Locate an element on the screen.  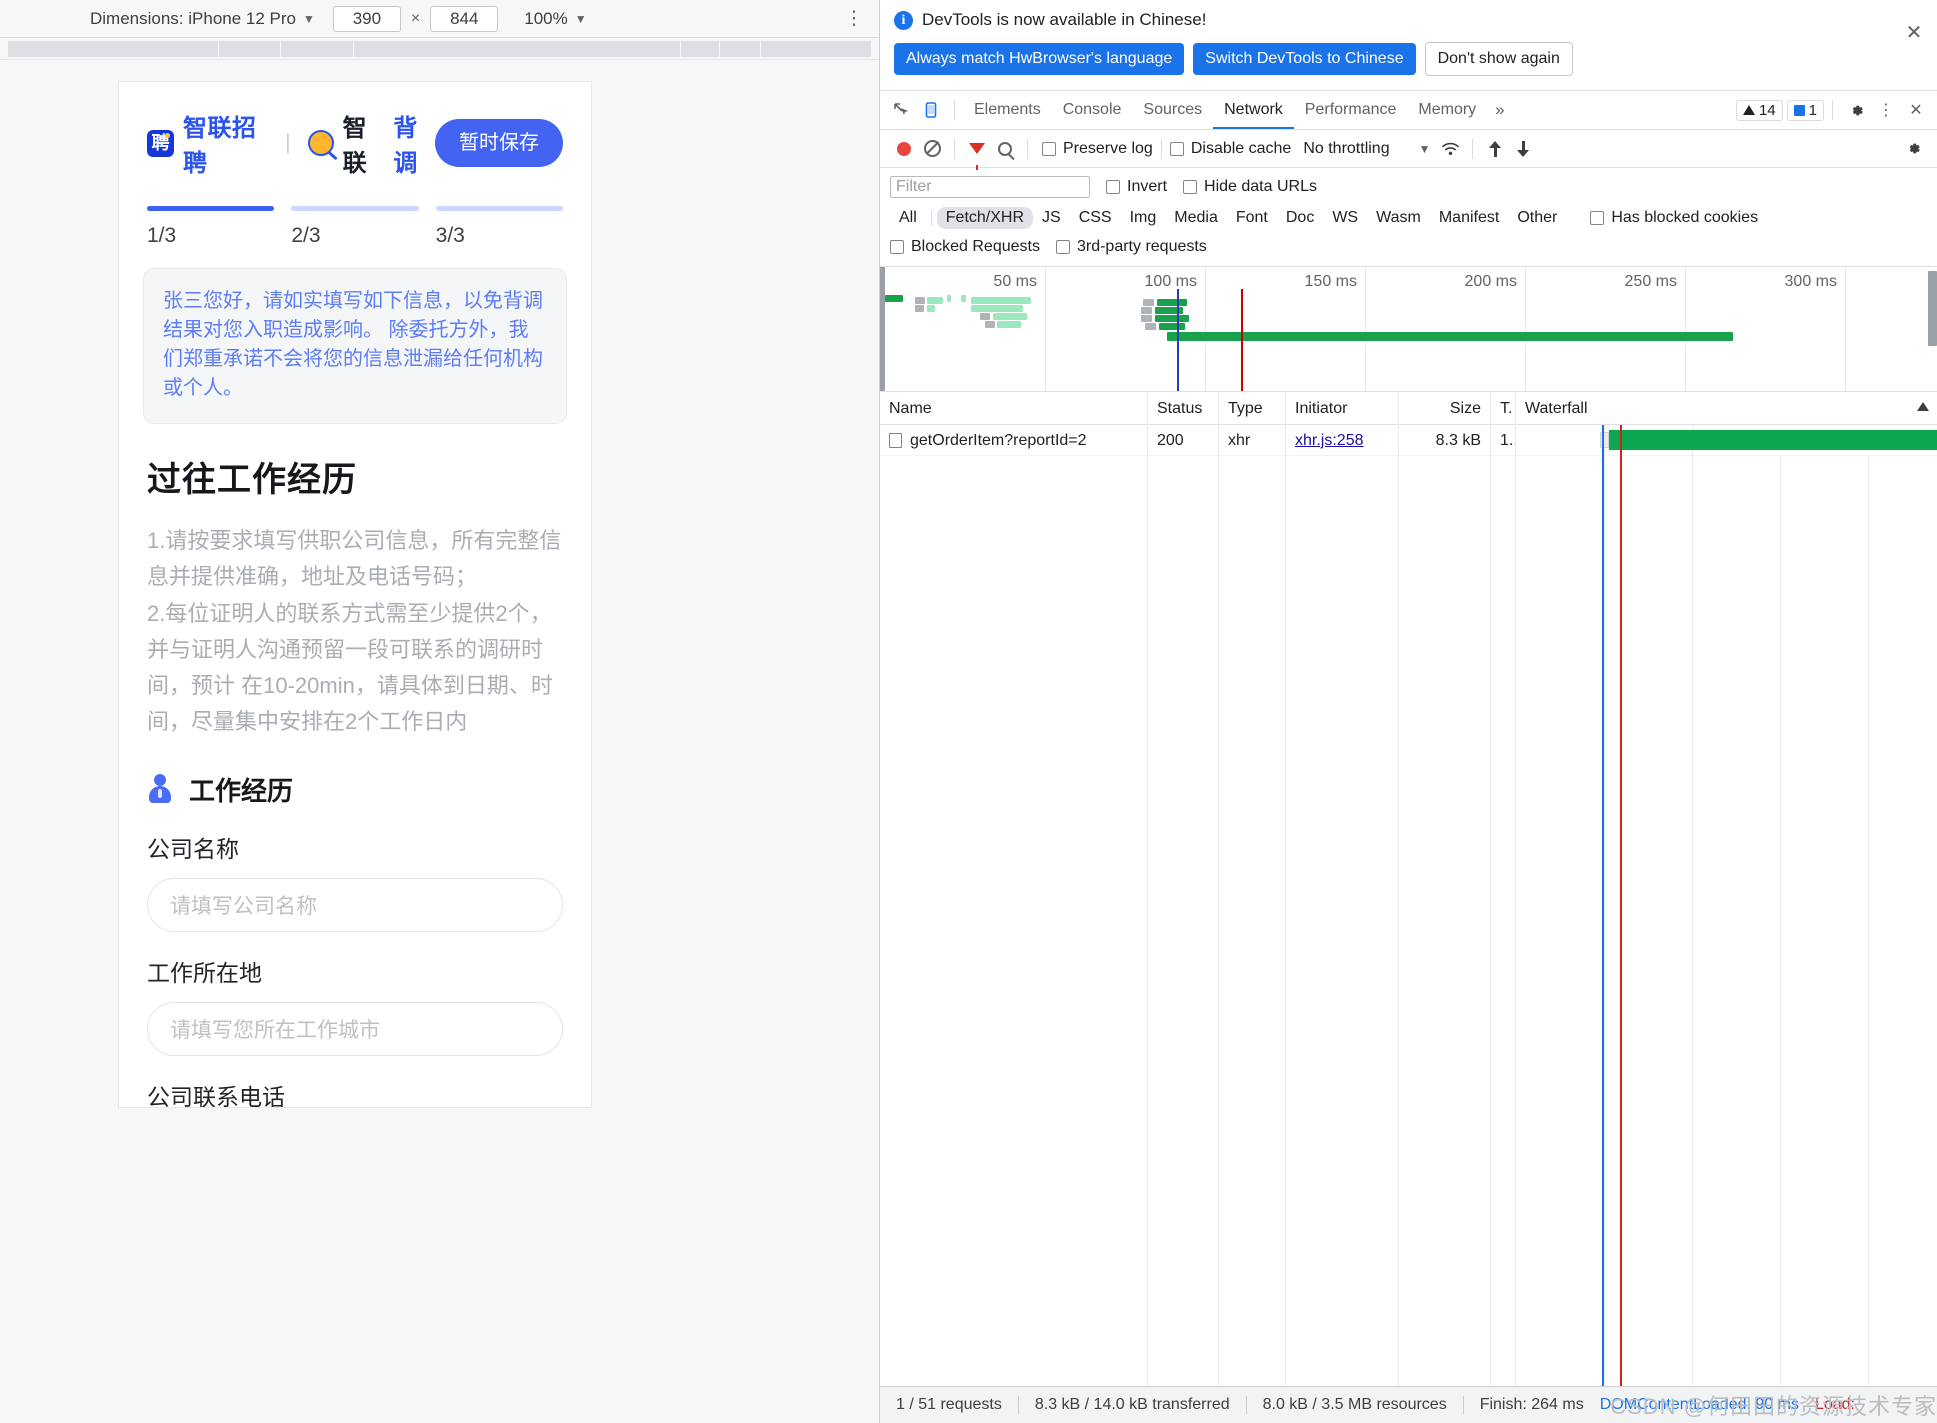
devtools-menu-button: ⋮ is located at coordinates (1886, 110).